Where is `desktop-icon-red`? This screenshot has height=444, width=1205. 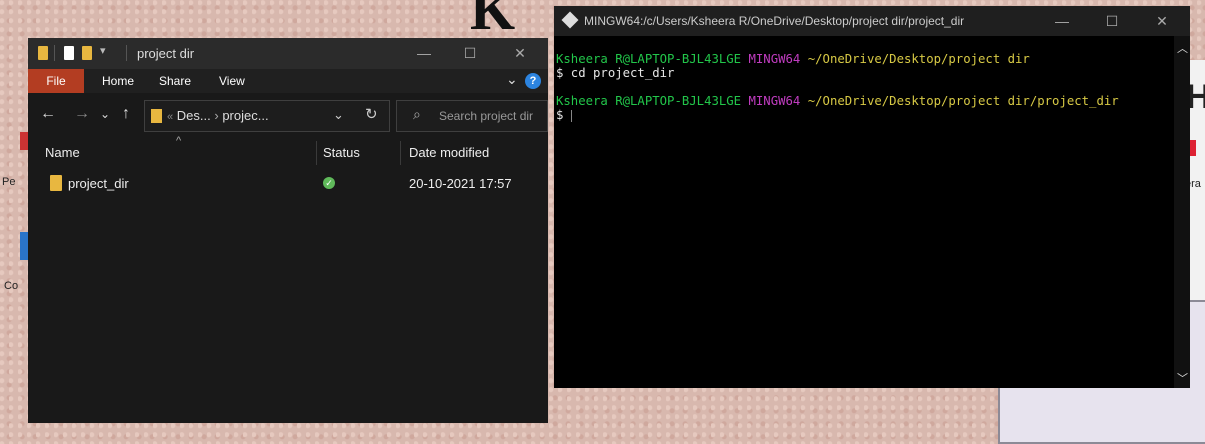
desktop-icon-red is located at coordinates (24, 141).